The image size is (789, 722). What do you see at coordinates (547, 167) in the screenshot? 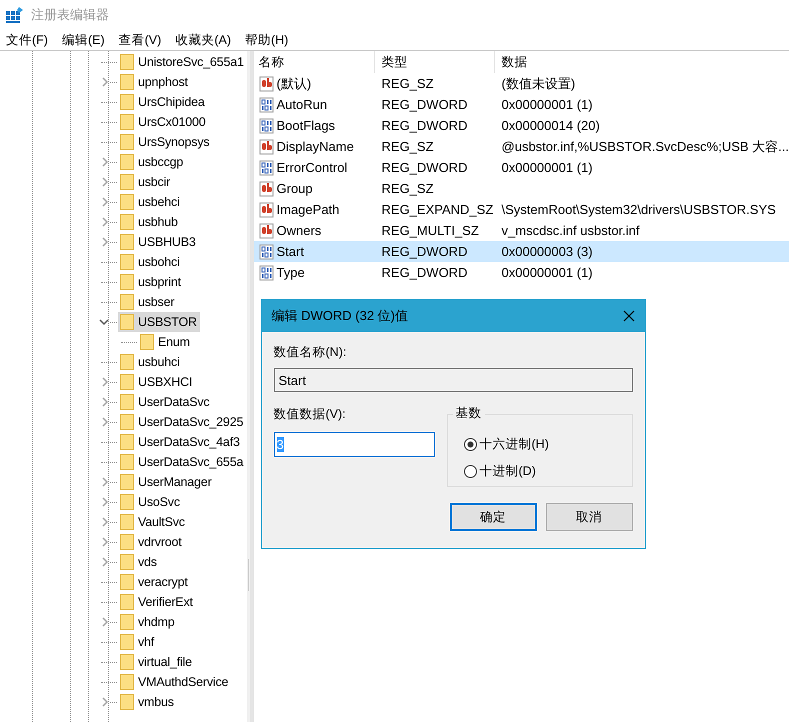
I see `value-data: 0x00000001 (1)` at bounding box center [547, 167].